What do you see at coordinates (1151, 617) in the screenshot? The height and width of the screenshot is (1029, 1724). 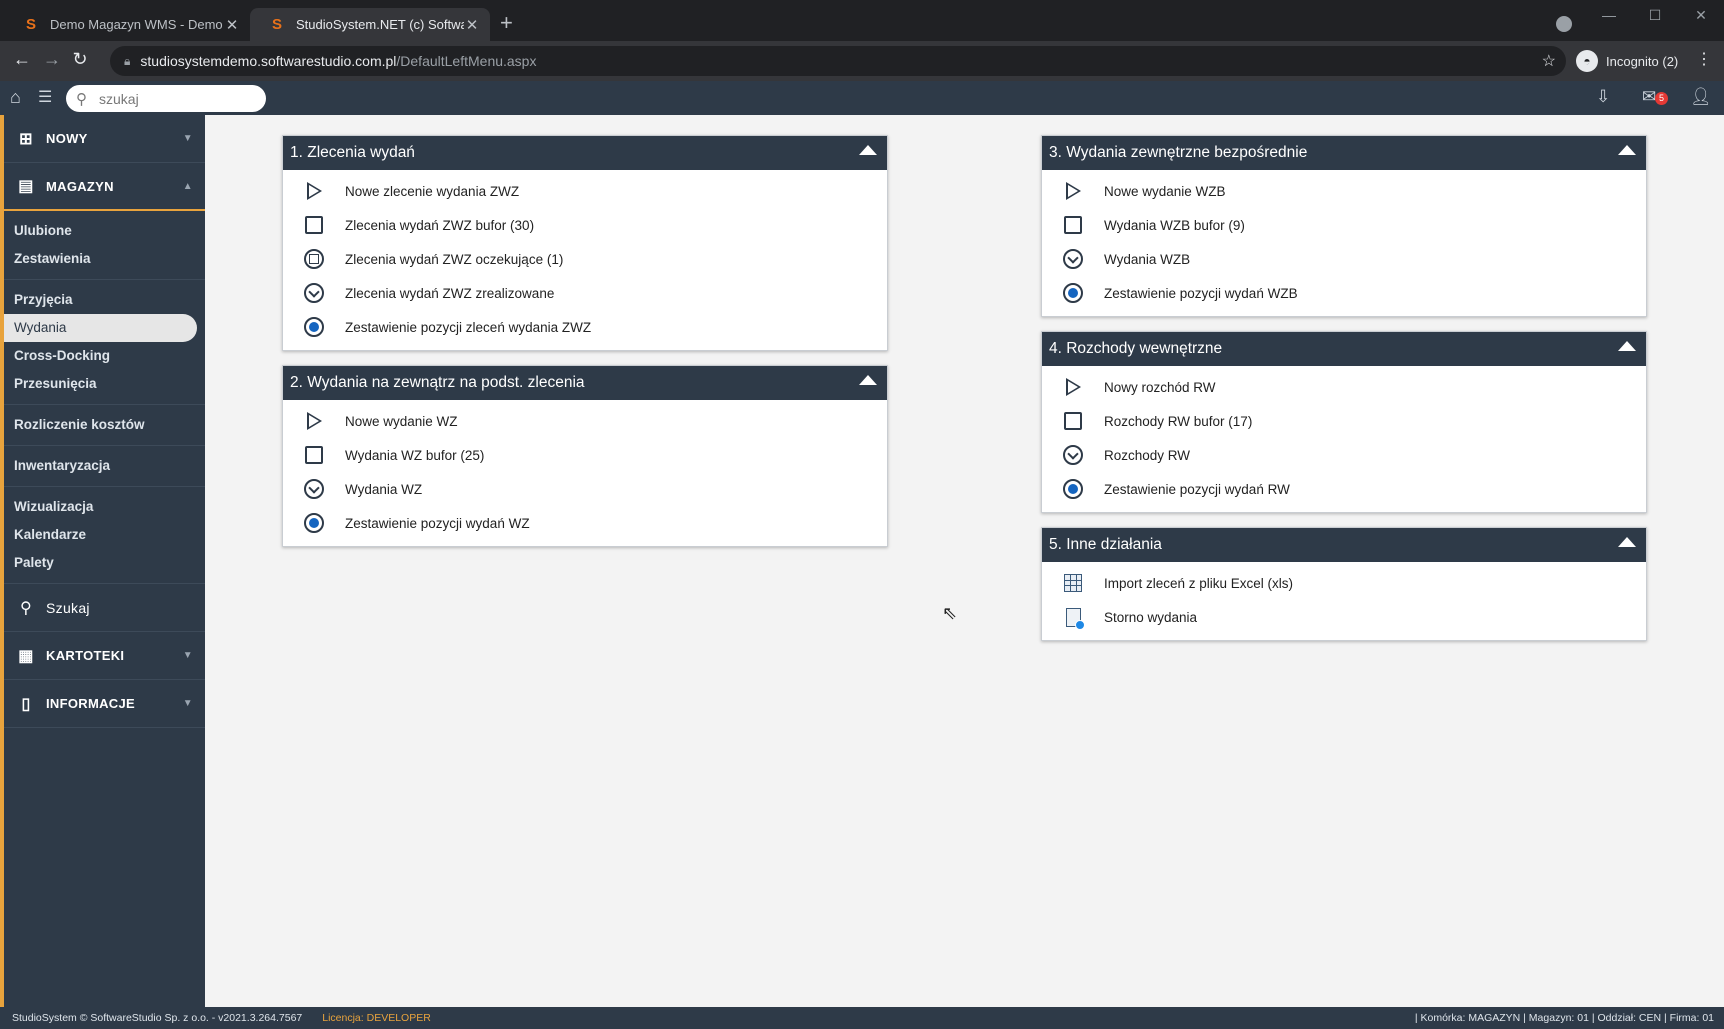 I see `link-label: Storno wydania` at bounding box center [1151, 617].